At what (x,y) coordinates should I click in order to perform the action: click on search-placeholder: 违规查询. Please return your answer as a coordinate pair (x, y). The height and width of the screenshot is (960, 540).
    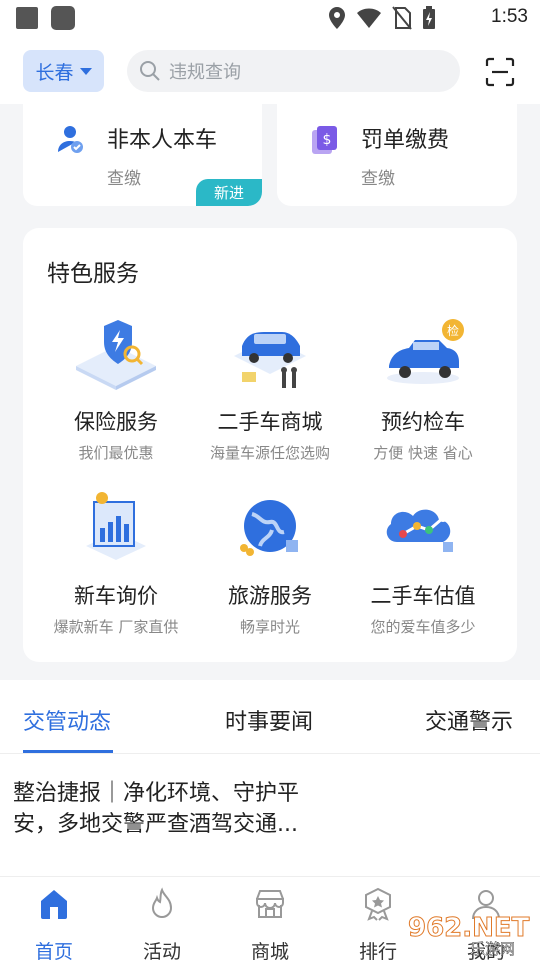
    Looking at the image, I should click on (205, 72).